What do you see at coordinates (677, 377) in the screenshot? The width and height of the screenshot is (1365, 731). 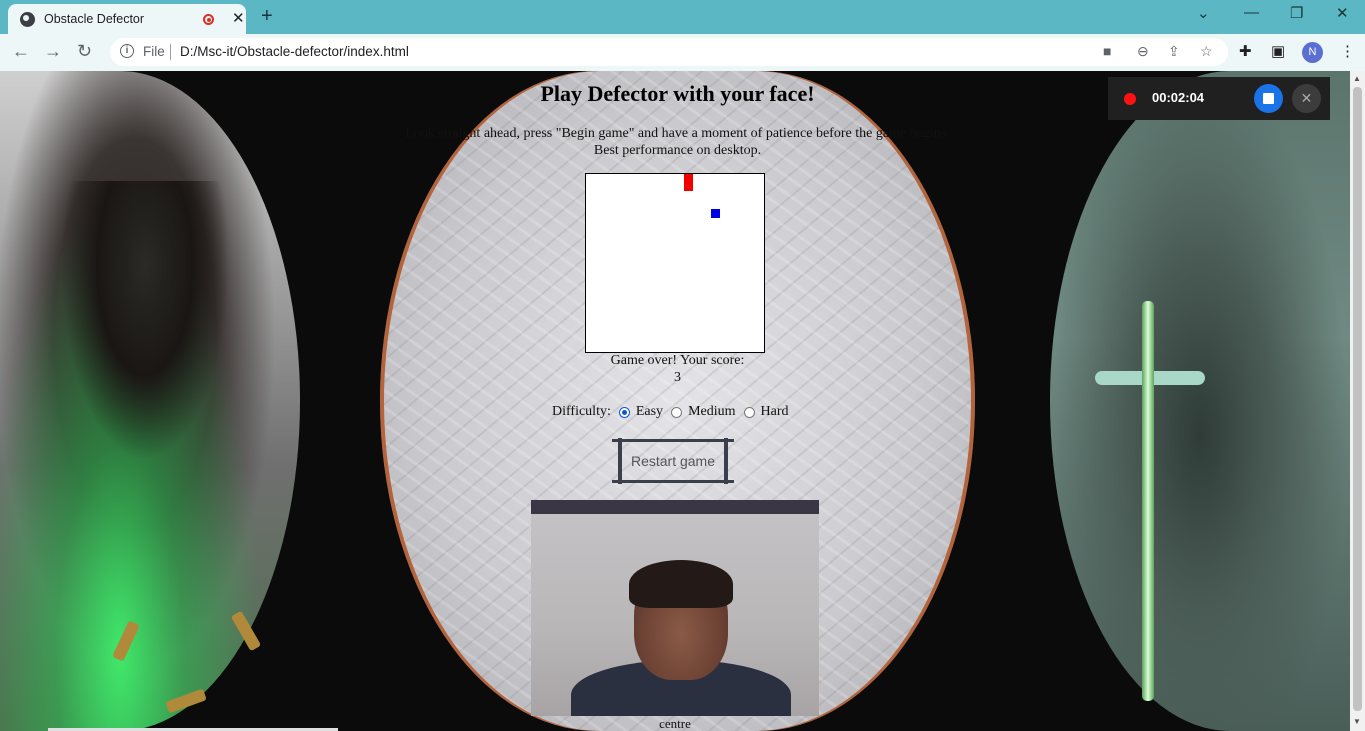 I see `score-value: 3` at bounding box center [677, 377].